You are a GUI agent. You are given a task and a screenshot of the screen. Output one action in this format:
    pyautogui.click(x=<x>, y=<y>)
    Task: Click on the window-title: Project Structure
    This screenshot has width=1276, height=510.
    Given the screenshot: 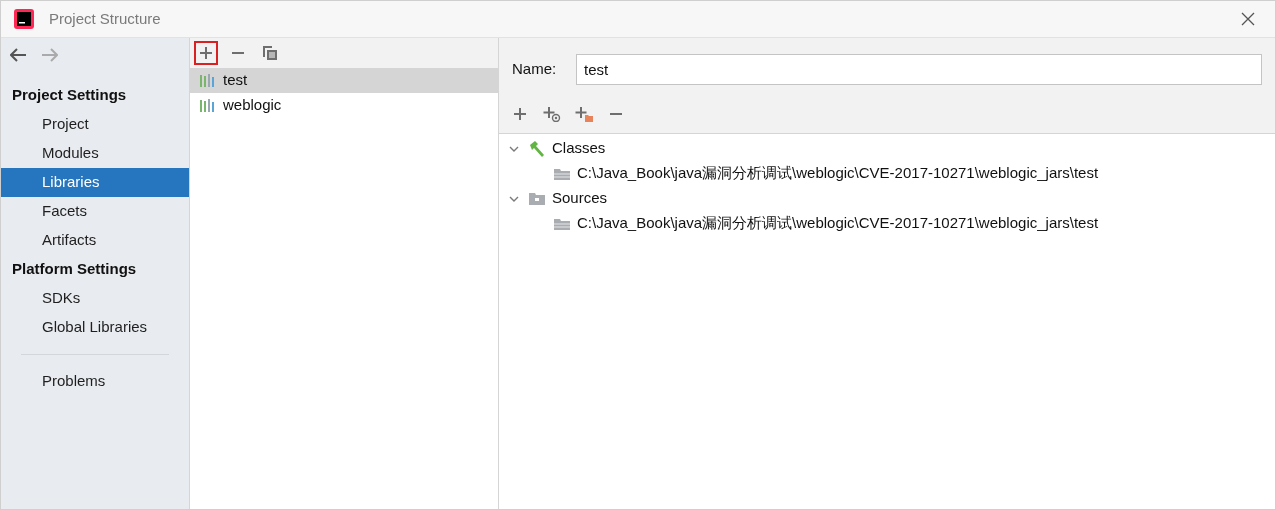 What is the action you would take?
    pyautogui.click(x=105, y=18)
    